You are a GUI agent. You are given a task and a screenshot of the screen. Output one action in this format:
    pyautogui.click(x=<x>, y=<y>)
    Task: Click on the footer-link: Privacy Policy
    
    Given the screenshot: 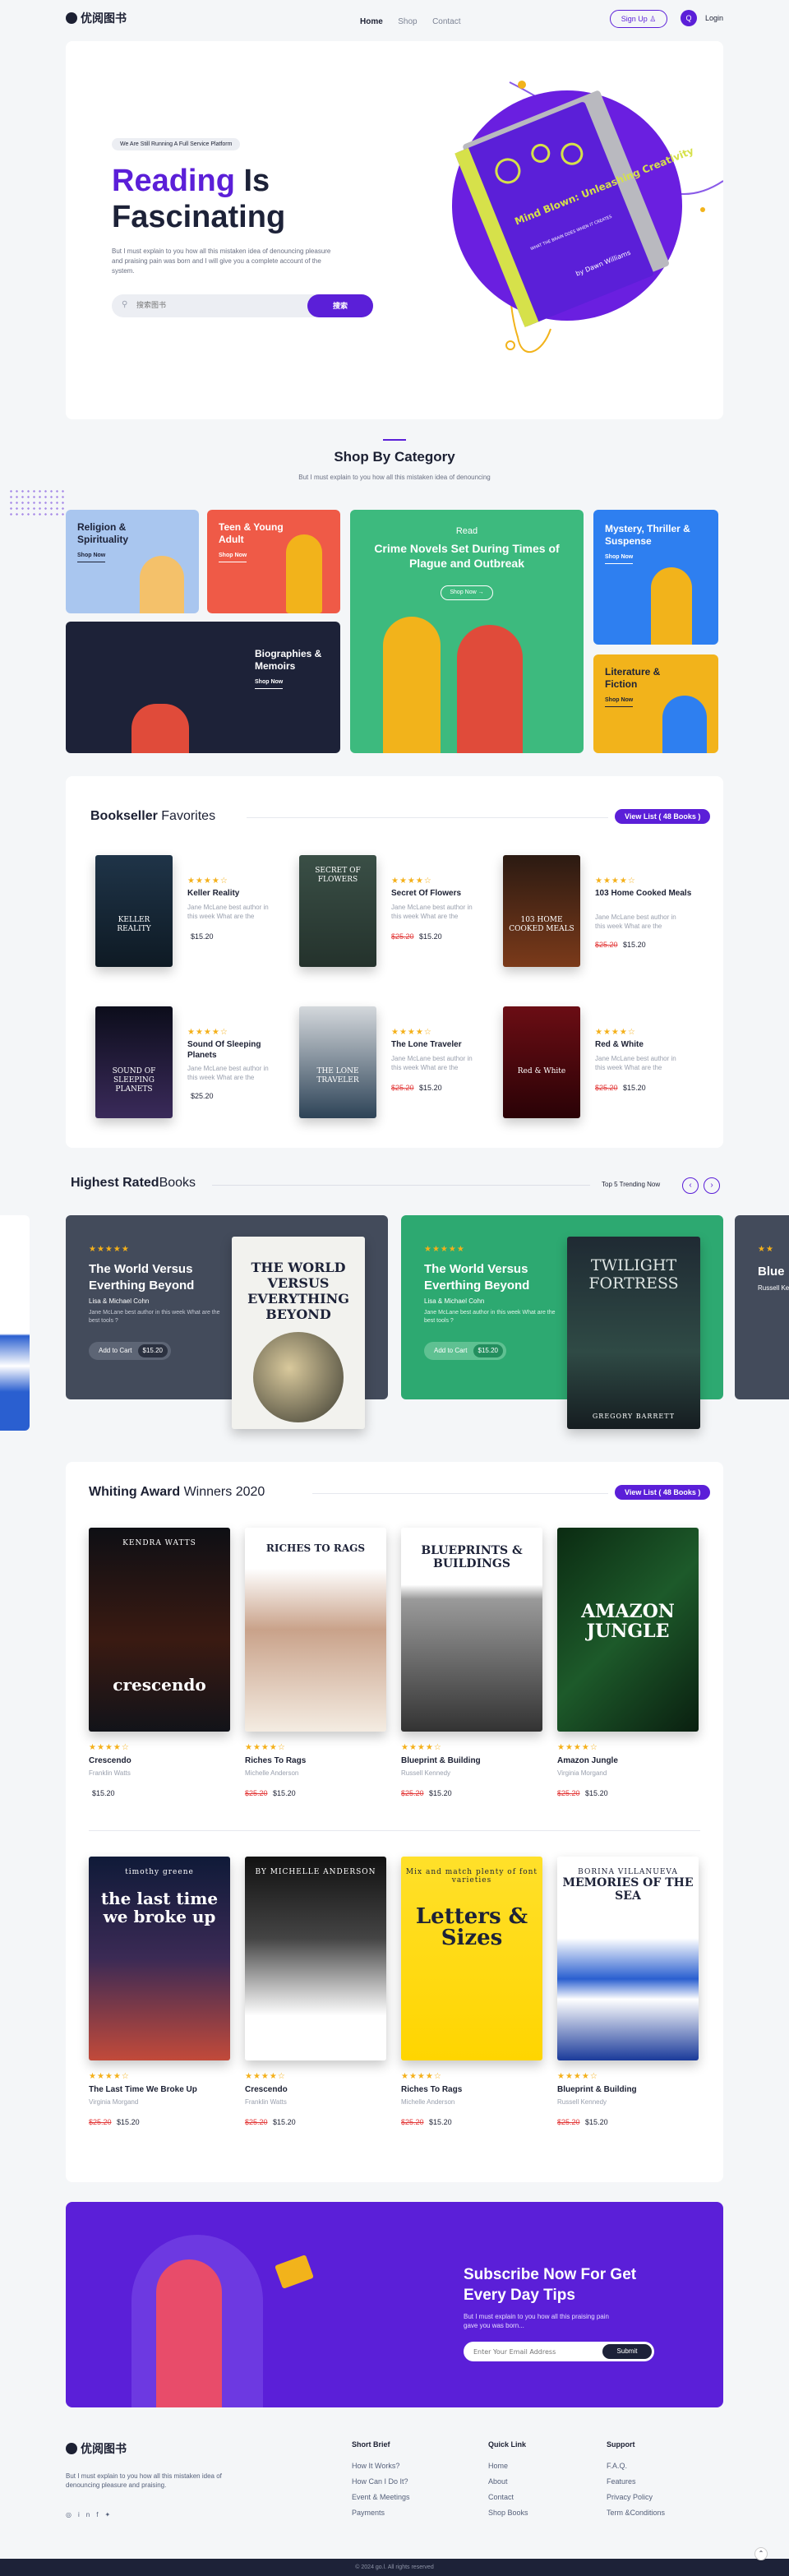 What is the action you would take?
    pyautogui.click(x=660, y=2497)
    